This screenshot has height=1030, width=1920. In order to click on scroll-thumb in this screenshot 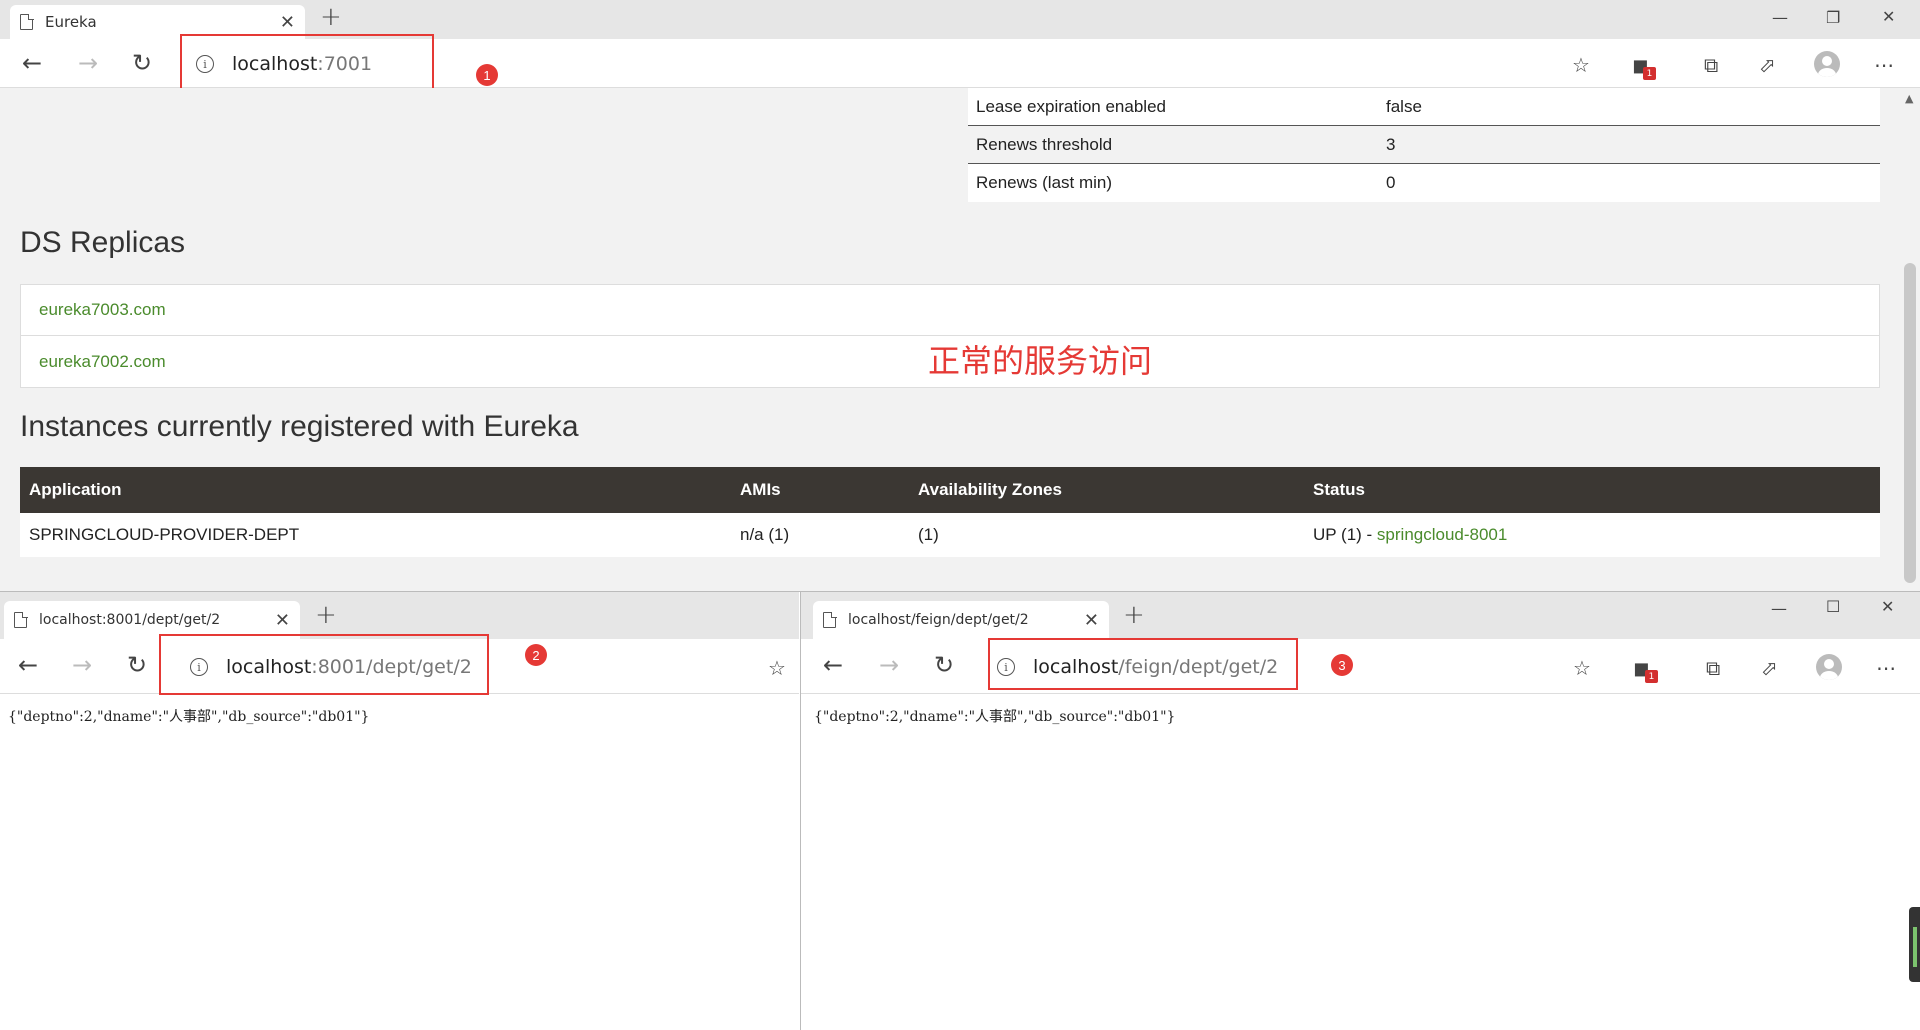, I will do `click(1910, 423)`.